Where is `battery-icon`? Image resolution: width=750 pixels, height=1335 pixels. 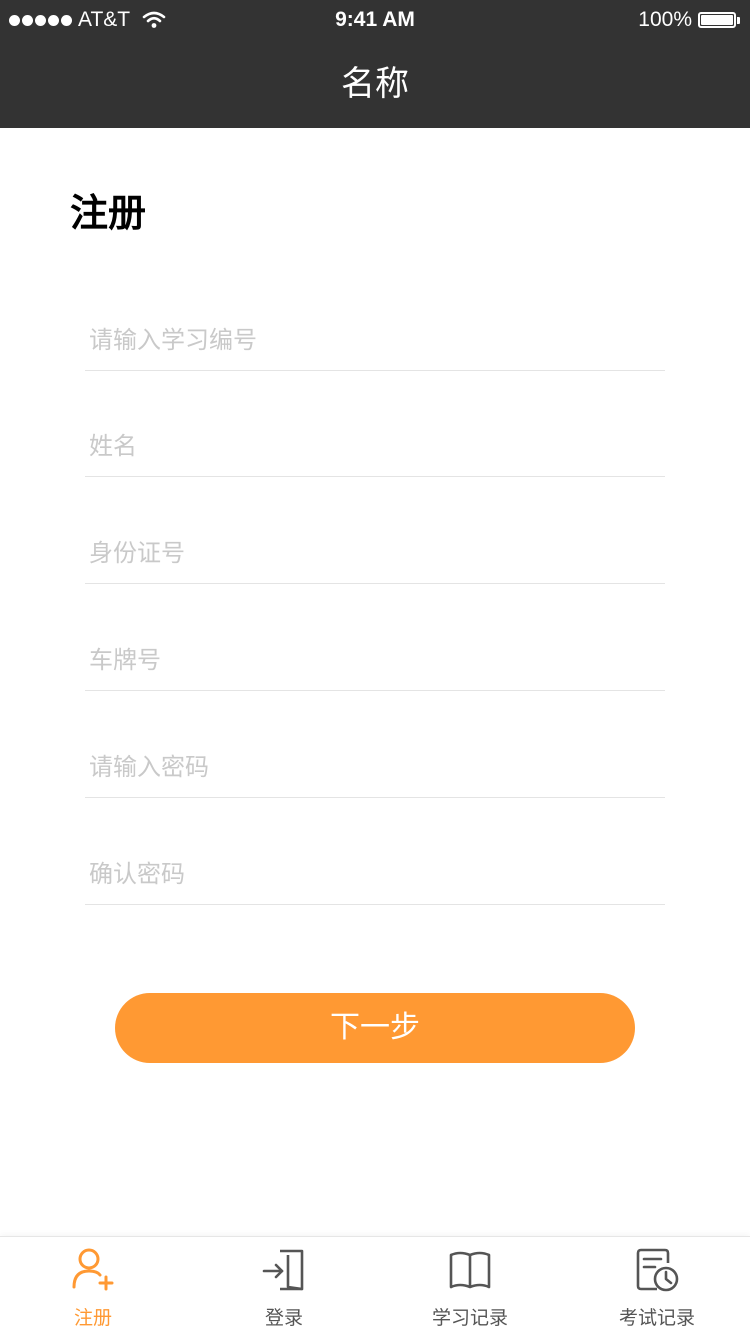
battery-icon is located at coordinates (717, 20).